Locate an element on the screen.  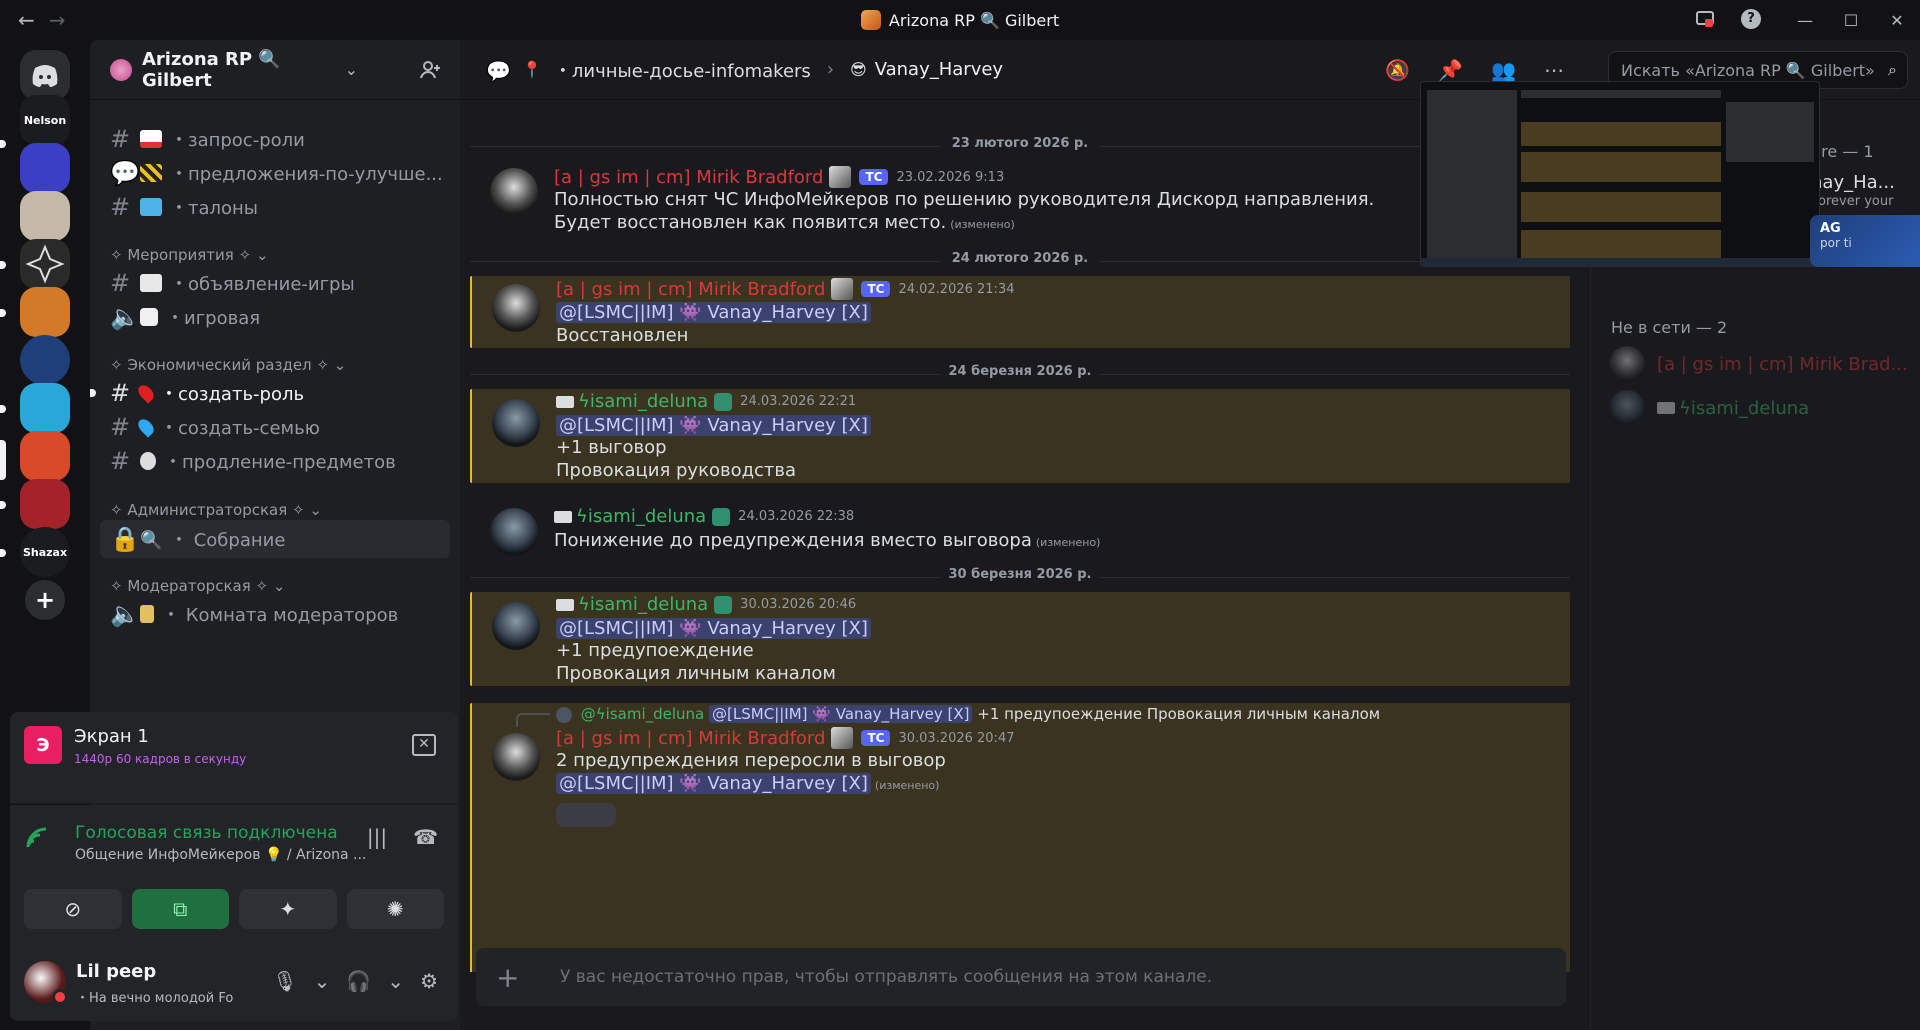
channel-zapros-roli: # ・запрос-роли is located at coordinates (275, 139).